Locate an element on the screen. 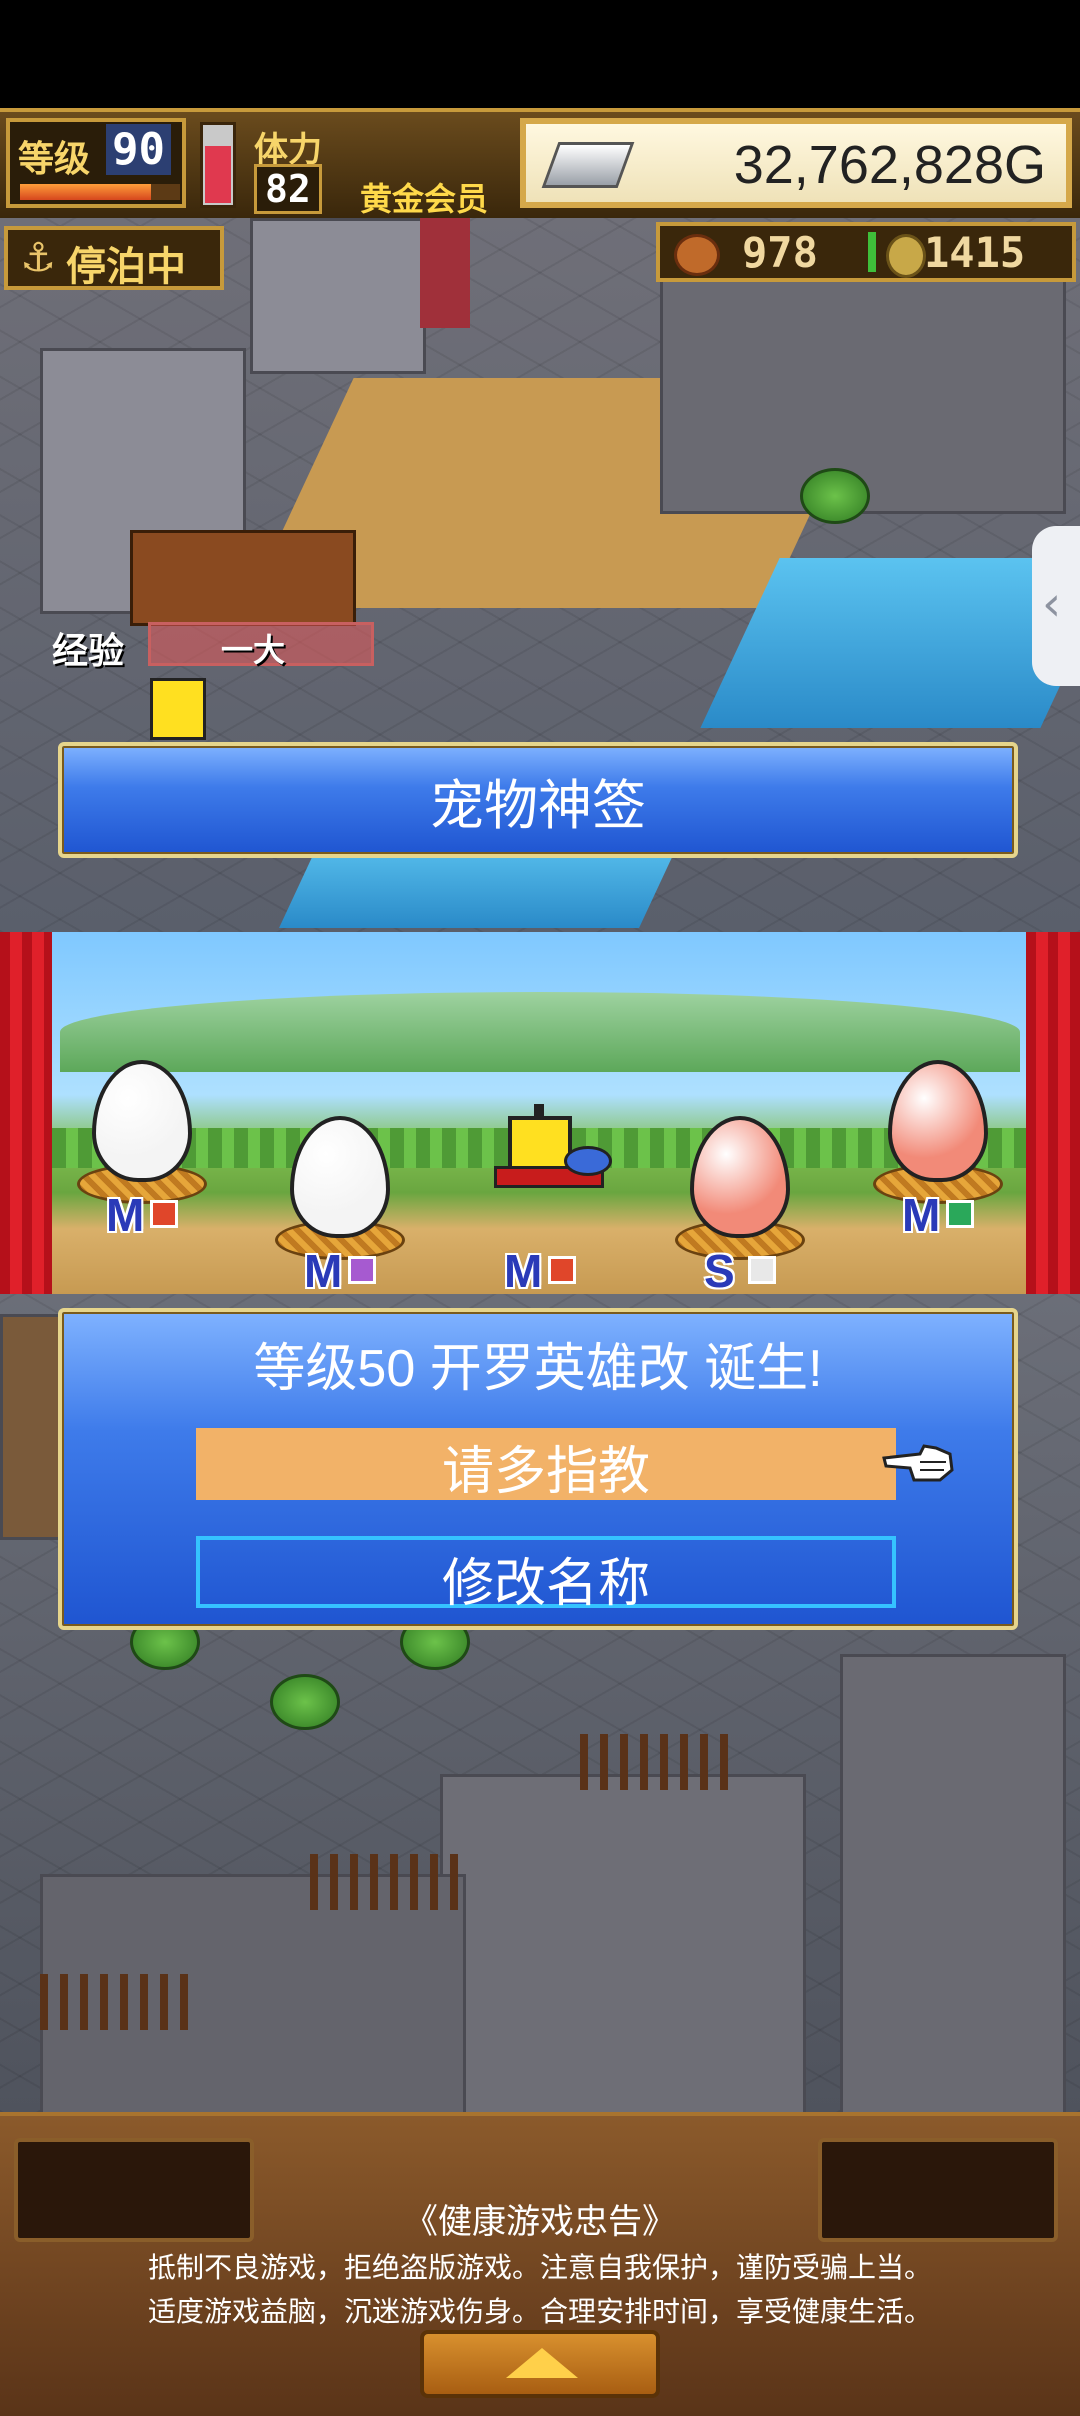  stamina-gauge-fill is located at coordinates (218, 174).